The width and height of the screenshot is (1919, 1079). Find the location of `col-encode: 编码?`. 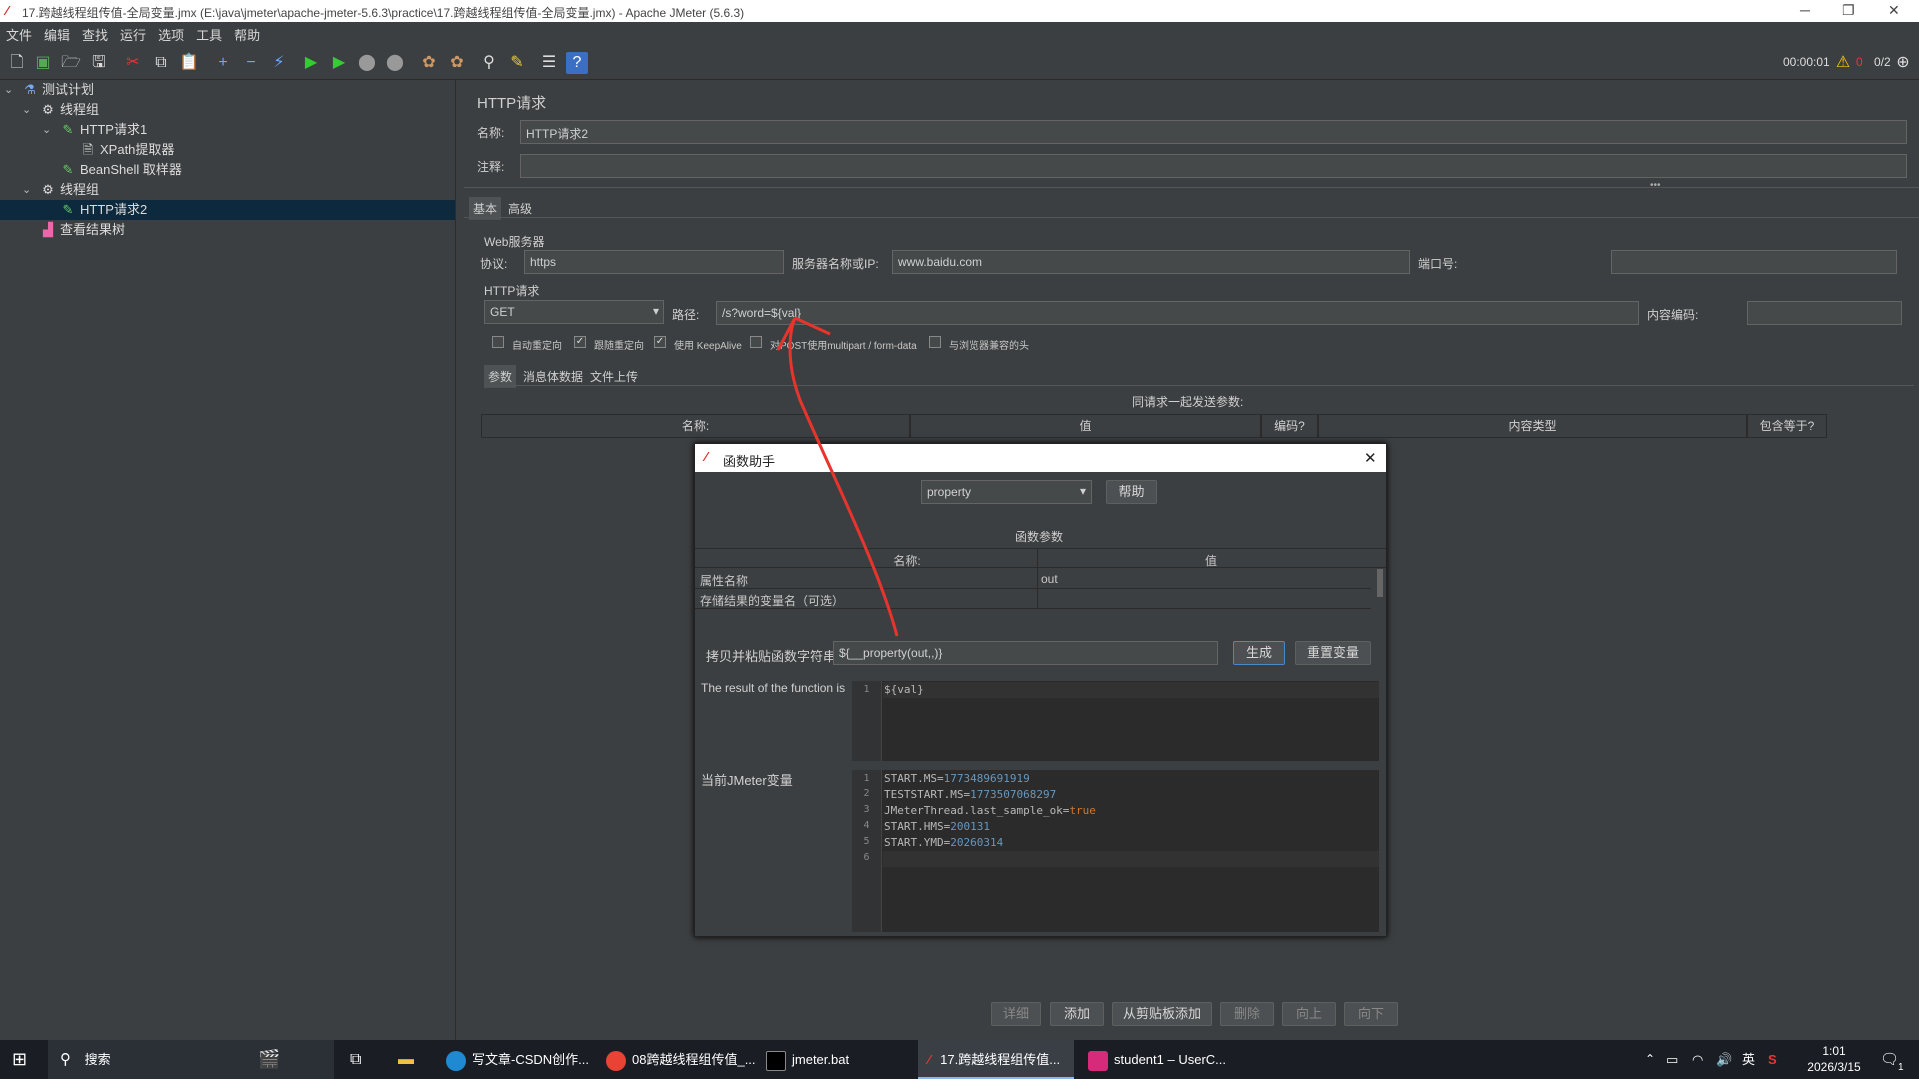

col-encode: 编码? is located at coordinates (1289, 426).